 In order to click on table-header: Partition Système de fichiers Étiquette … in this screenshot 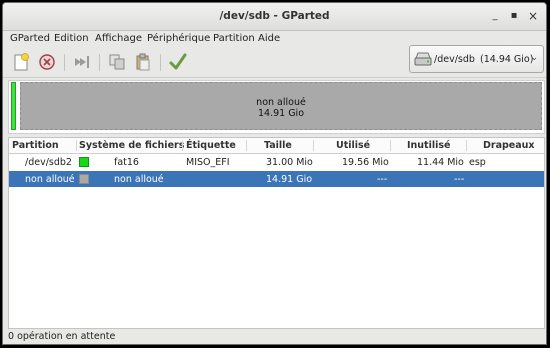, I will do `click(276, 146)`.